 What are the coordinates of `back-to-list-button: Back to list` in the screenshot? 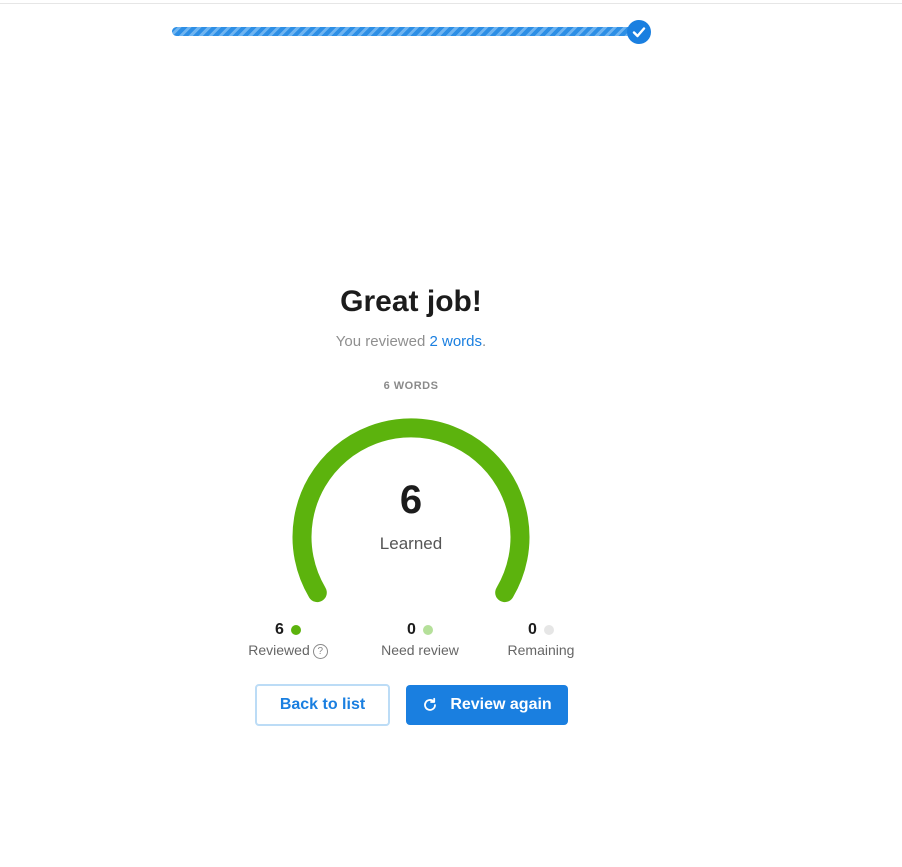 It's located at (322, 705).